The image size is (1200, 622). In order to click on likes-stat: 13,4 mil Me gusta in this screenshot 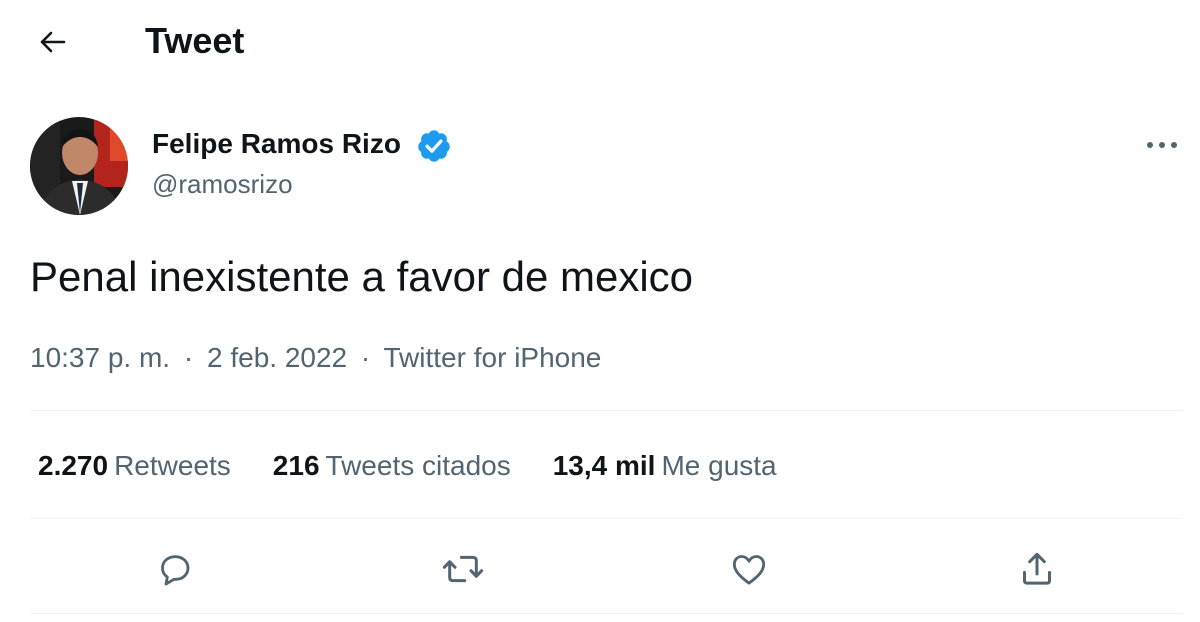, I will do `click(665, 466)`.